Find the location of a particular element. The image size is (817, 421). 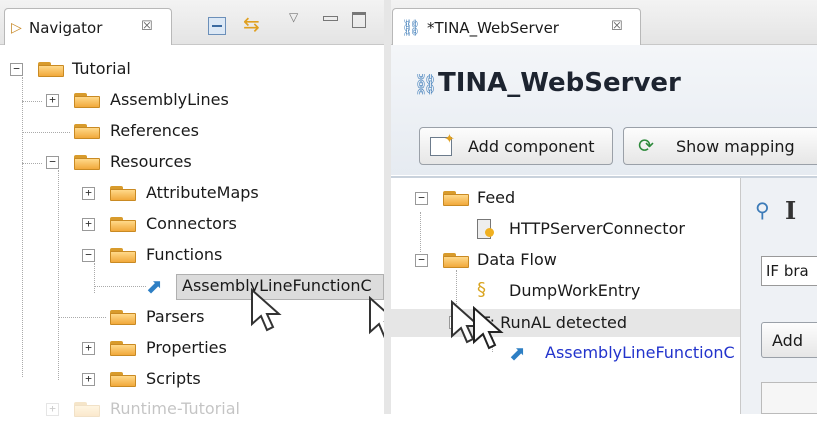

tree-item-properties: + Properties is located at coordinates (192, 348).